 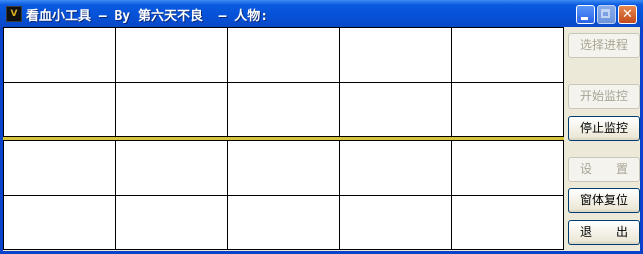 I want to click on settings-button: 设 置, so click(x=604, y=169).